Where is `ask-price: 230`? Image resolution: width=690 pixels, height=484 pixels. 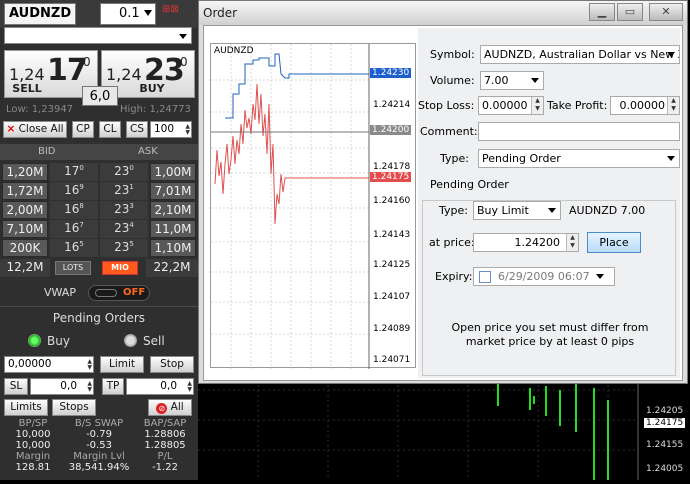 ask-price: 230 is located at coordinates (124, 172).